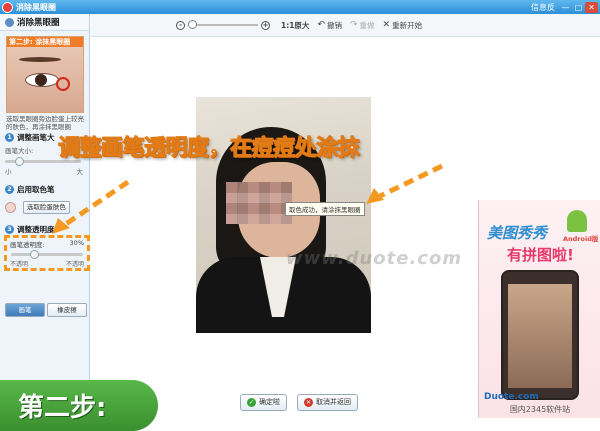  What do you see at coordinates (25, 310) in the screenshot?
I see `brush-mode-button: 画笔` at bounding box center [25, 310].